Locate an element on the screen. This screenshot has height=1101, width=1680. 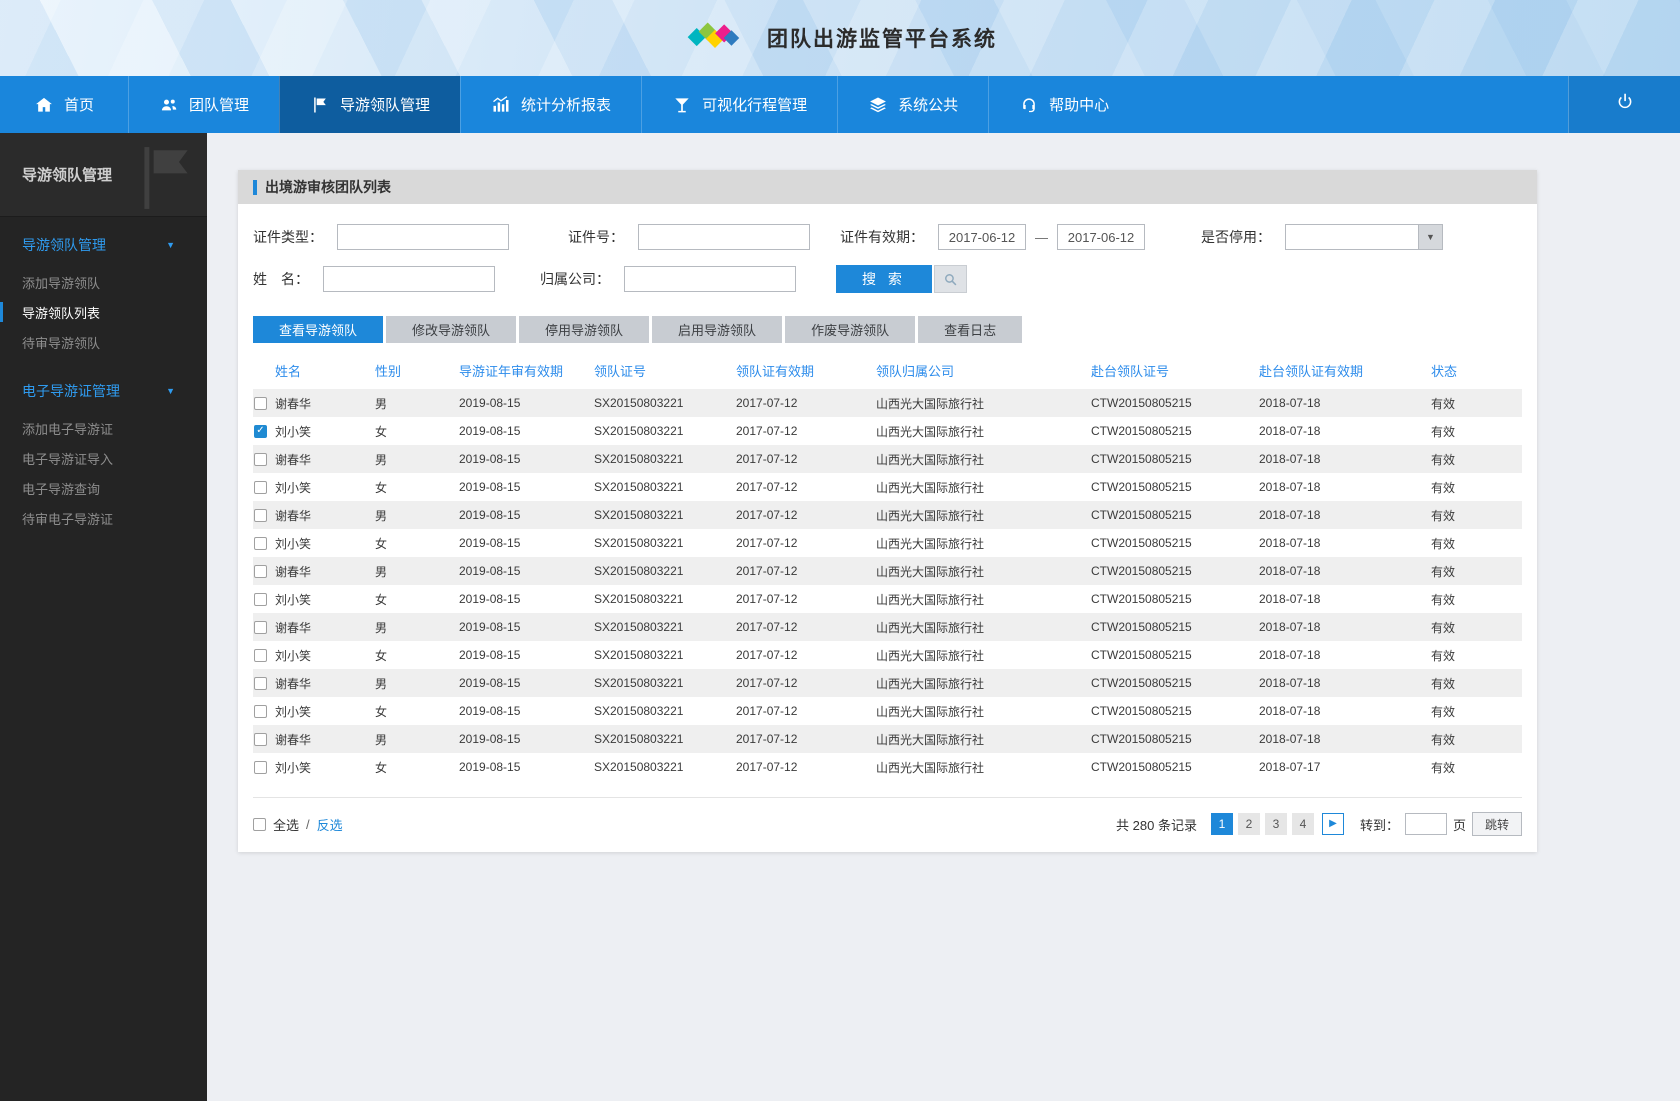
date-to-input is located at coordinates (1101, 237).